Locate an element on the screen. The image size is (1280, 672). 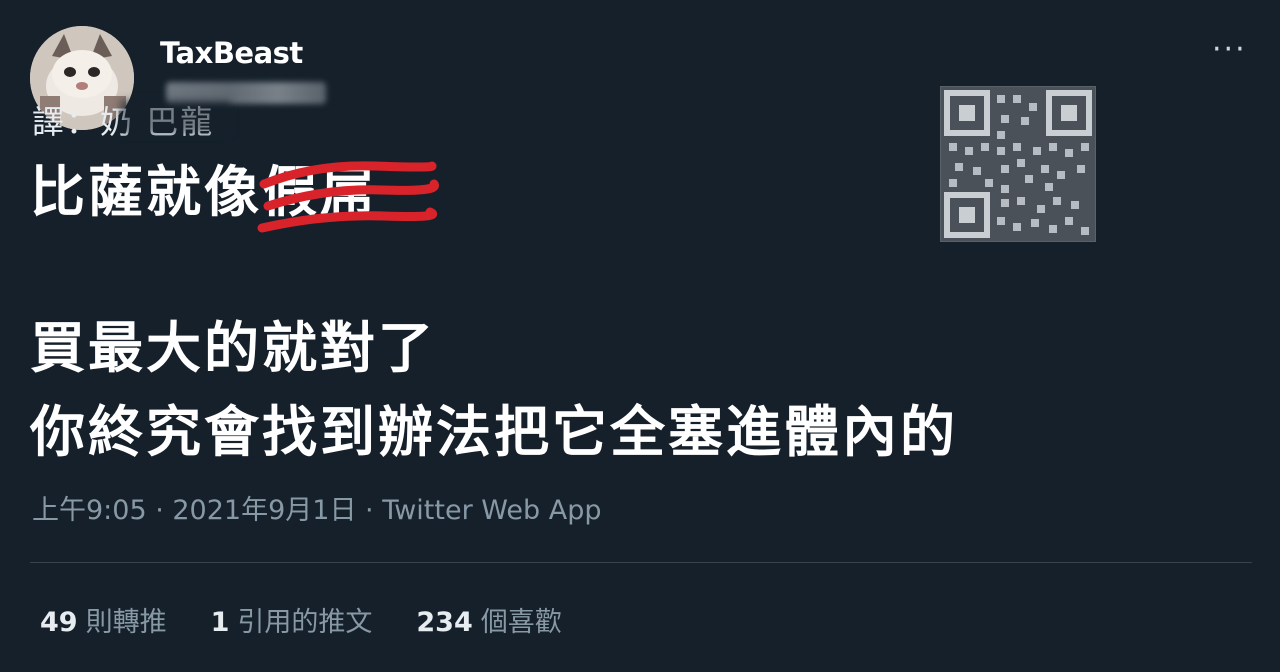
more-options-icon: ··· is located at coordinates (1229, 50).